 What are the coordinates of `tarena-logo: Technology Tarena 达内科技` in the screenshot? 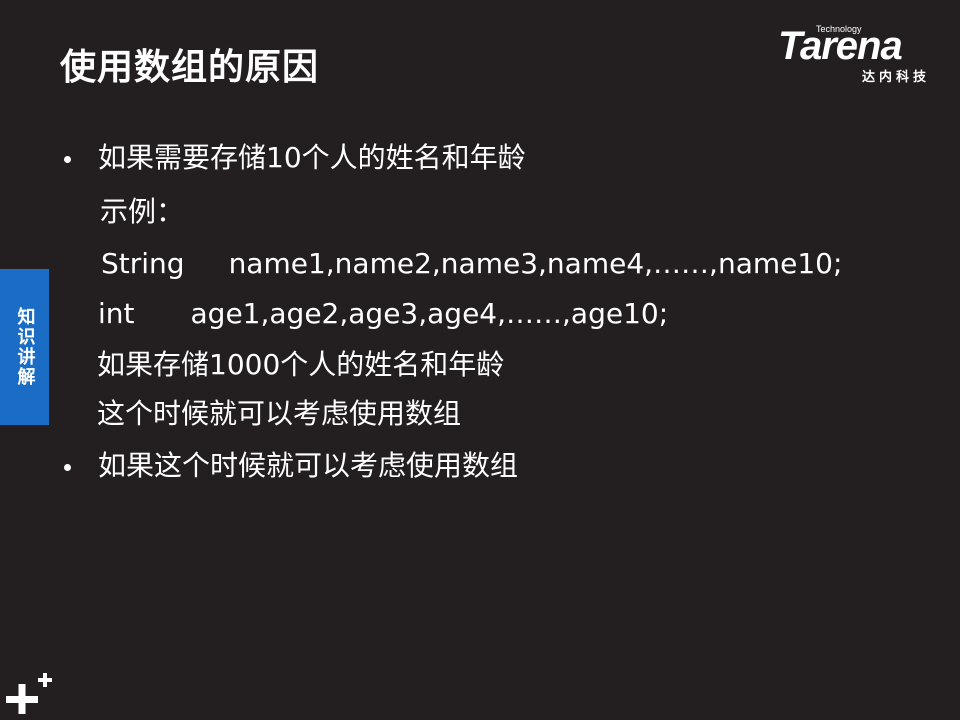 It's located at (863, 55).